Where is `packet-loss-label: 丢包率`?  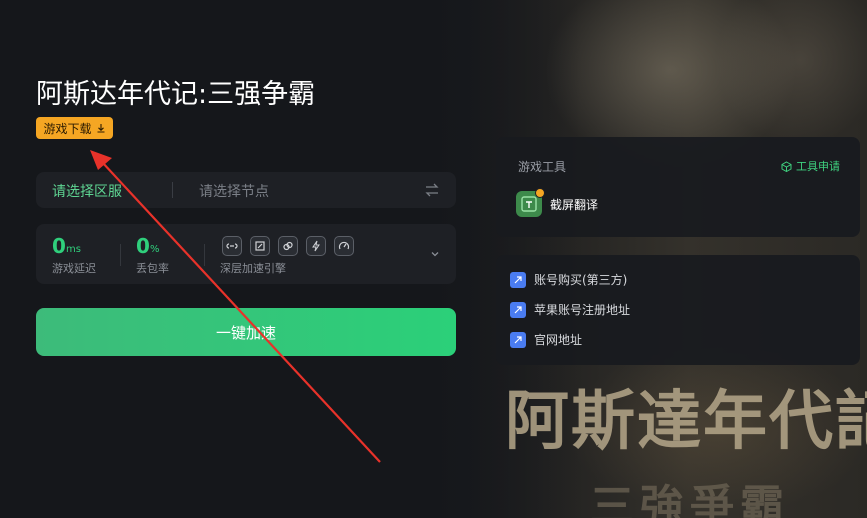 packet-loss-label: 丢包率 is located at coordinates (152, 268).